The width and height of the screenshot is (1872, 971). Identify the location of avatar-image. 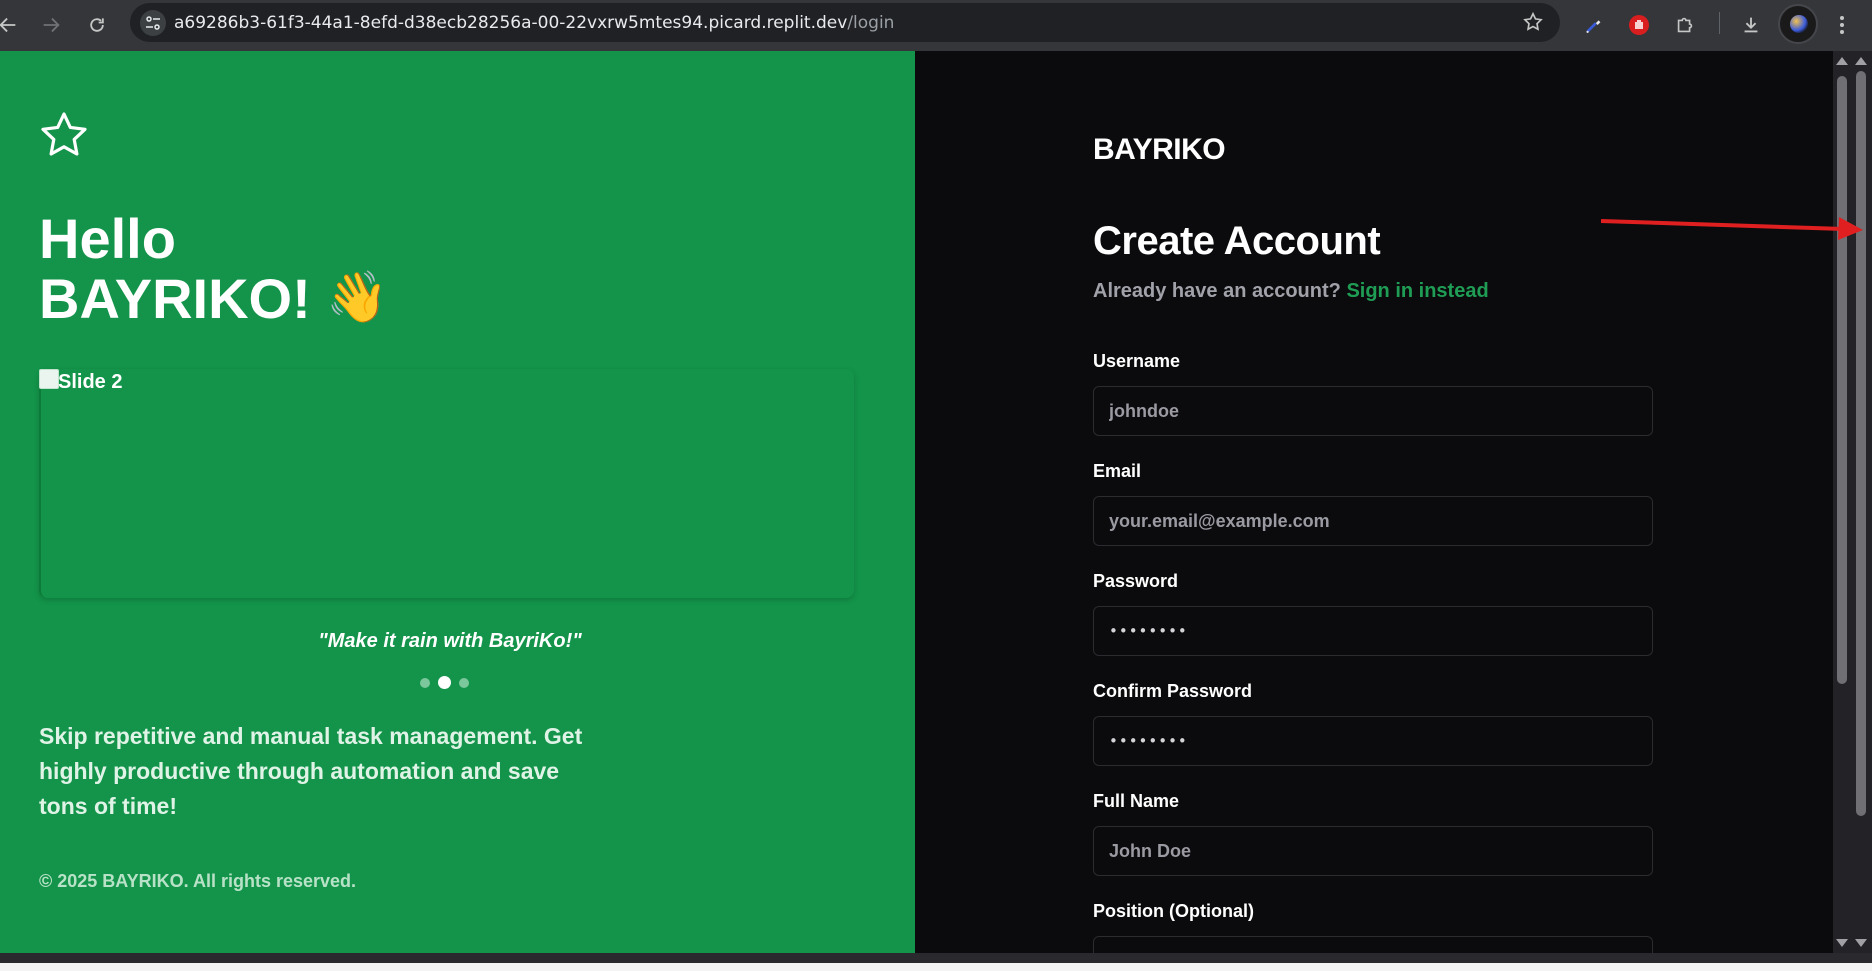
(1799, 24).